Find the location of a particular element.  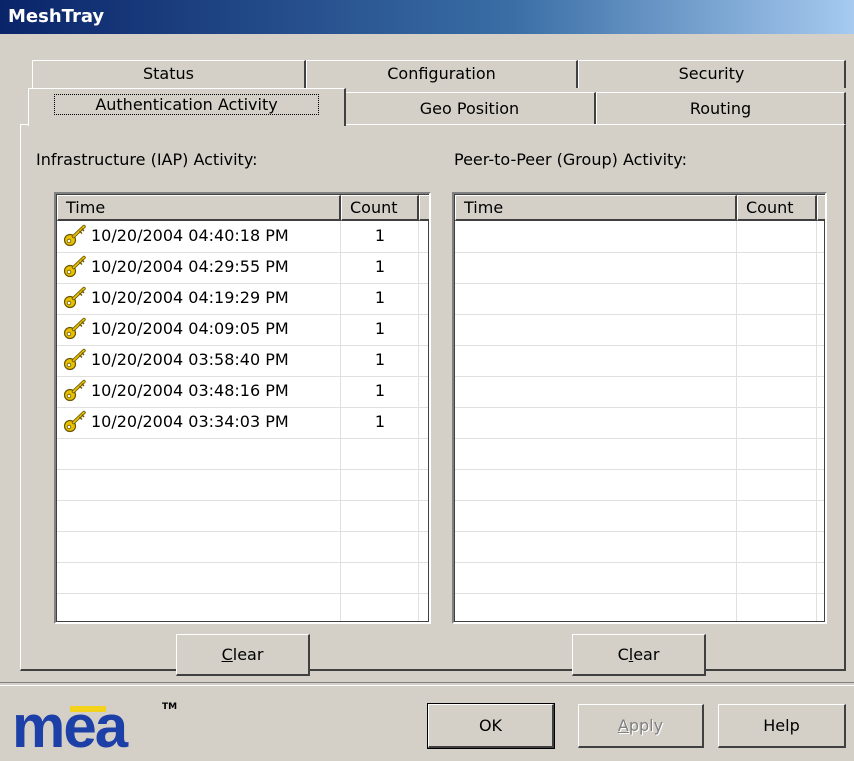

tab-configuration: Configuration is located at coordinates (442, 74).